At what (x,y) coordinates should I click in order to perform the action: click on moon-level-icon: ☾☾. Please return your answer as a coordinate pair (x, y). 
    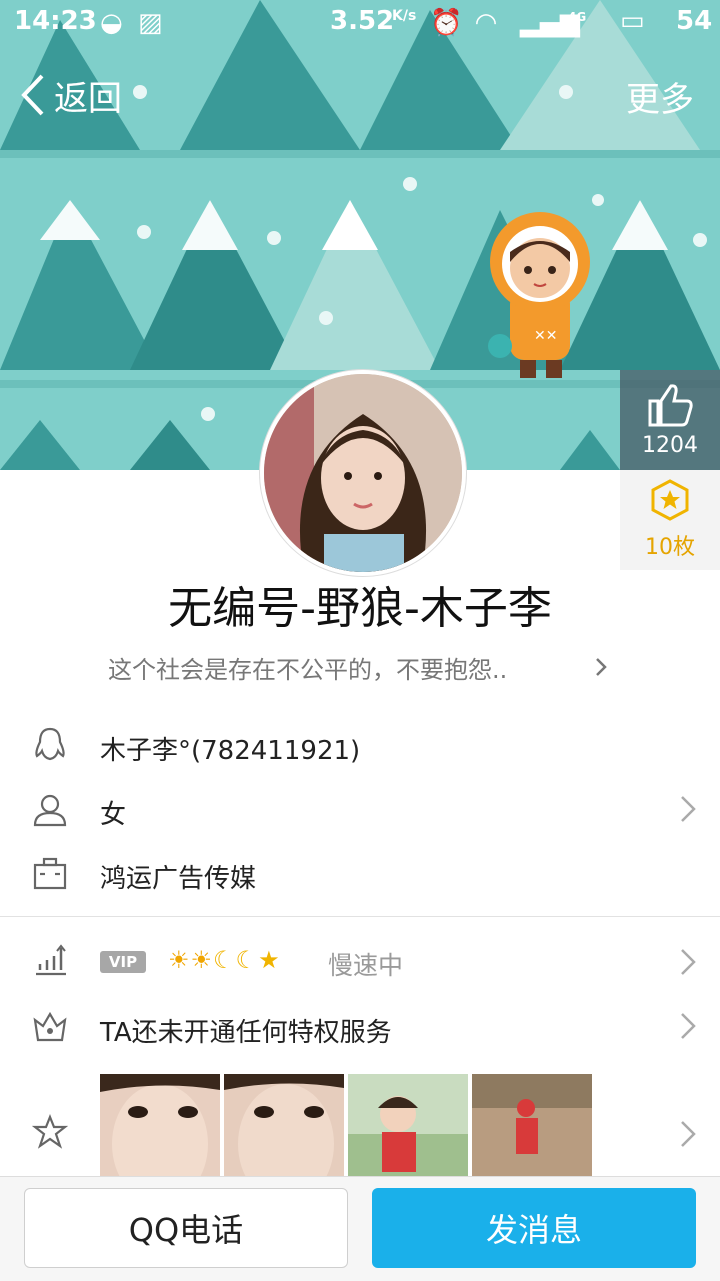
    Looking at the image, I should click on (236, 960).